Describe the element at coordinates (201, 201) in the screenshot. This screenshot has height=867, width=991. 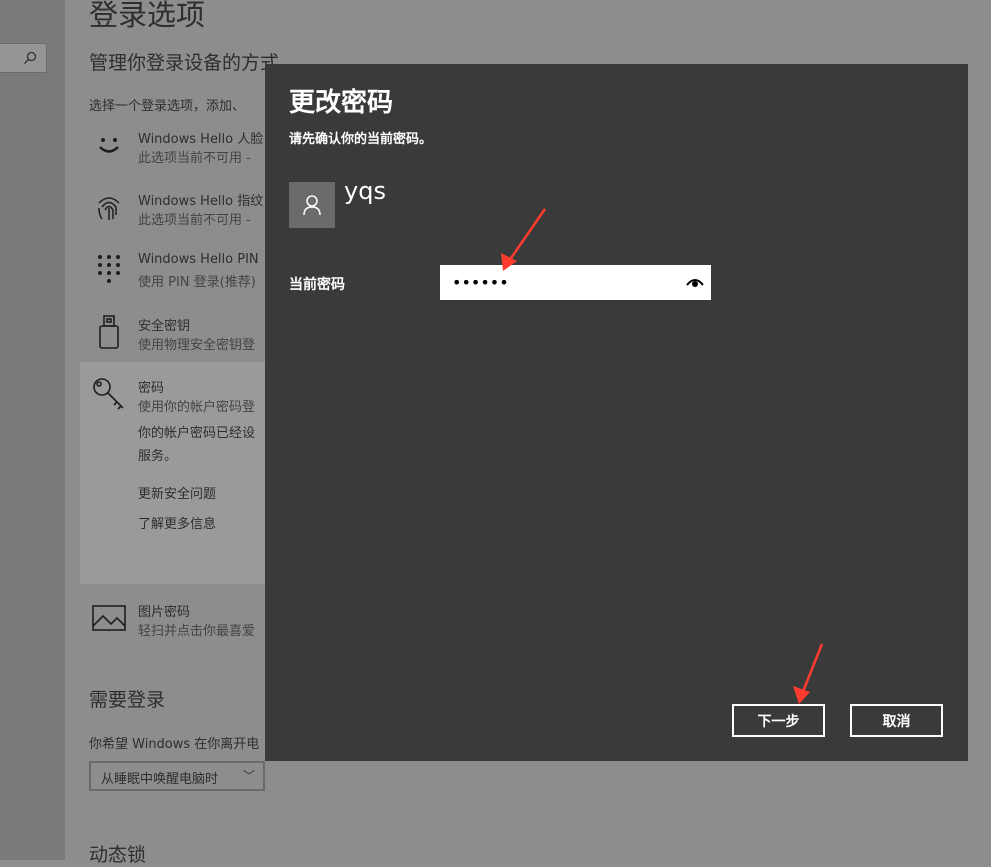
I see `option-name: Windows Hello 指纹` at that location.